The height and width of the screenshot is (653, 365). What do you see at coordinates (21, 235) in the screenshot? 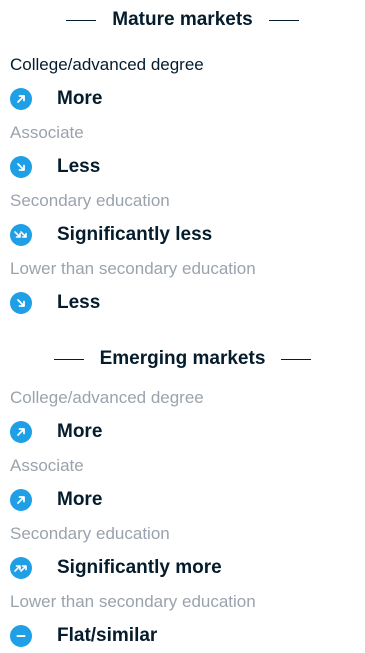
I see `double-arrow-down-right-icon` at bounding box center [21, 235].